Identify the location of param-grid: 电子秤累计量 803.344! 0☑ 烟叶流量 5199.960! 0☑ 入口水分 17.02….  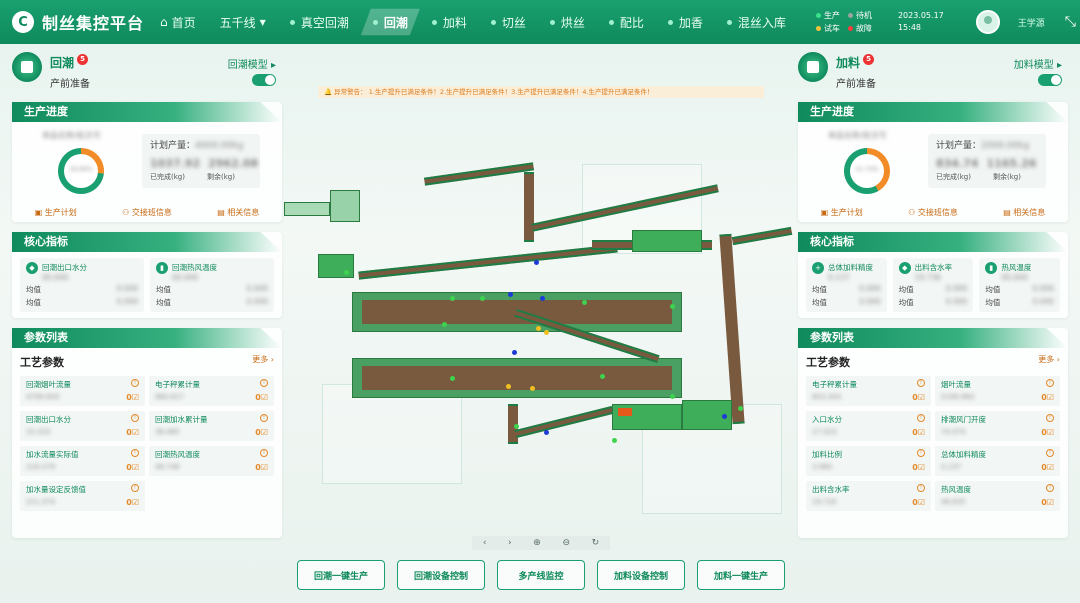
(933, 443).